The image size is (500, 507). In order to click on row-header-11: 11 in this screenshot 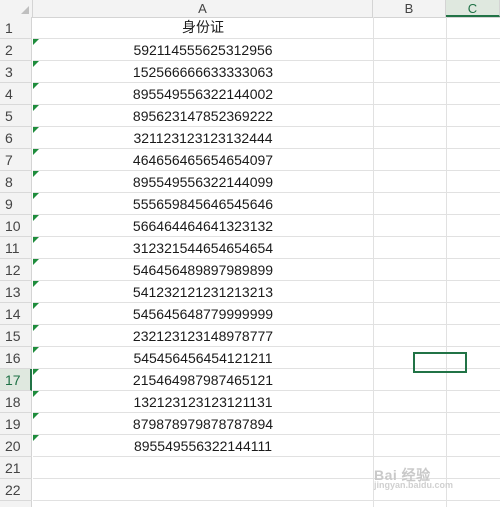, I will do `click(16, 248)`.